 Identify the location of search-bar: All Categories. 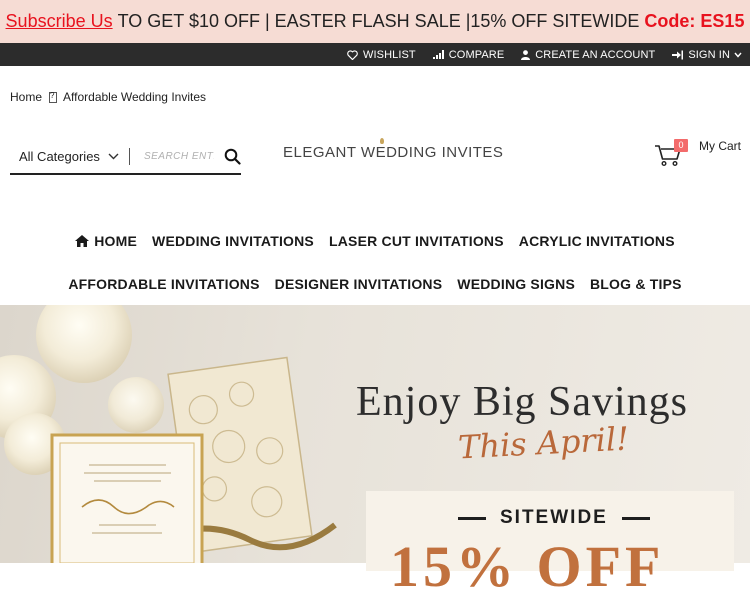
(125, 157).